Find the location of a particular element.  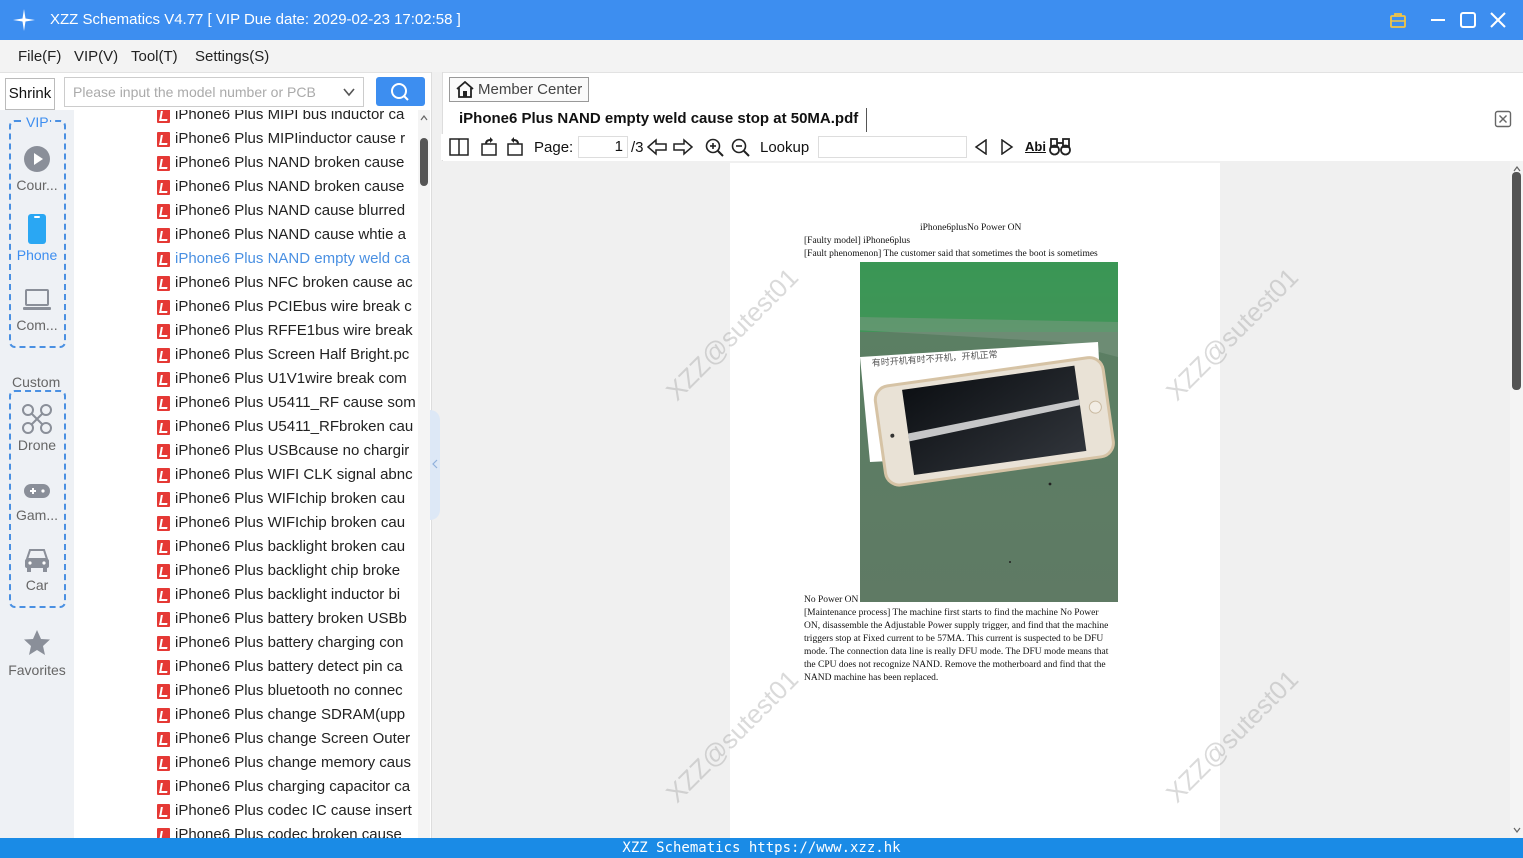

file-list-item: iPhone6 Plus change Screen Outer is located at coordinates (284, 740).